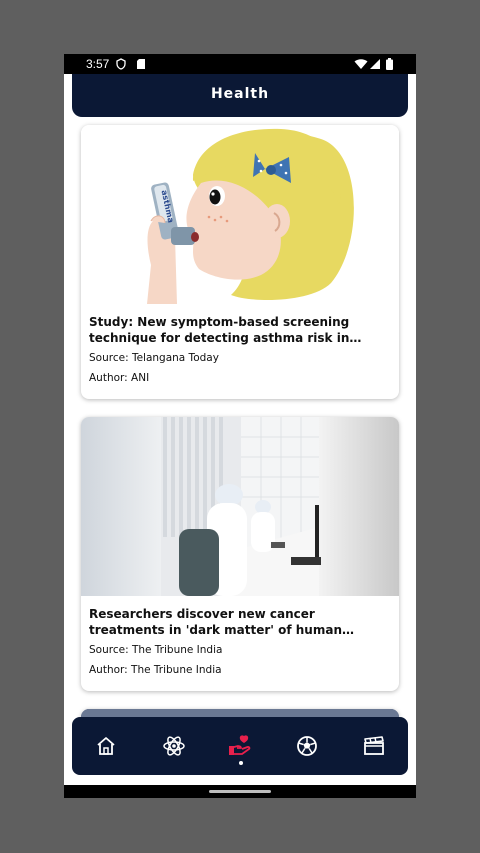 The width and height of the screenshot is (480, 853). Describe the element at coordinates (155, 670) in the screenshot. I see `article-author: Author: The Tribune India` at that location.